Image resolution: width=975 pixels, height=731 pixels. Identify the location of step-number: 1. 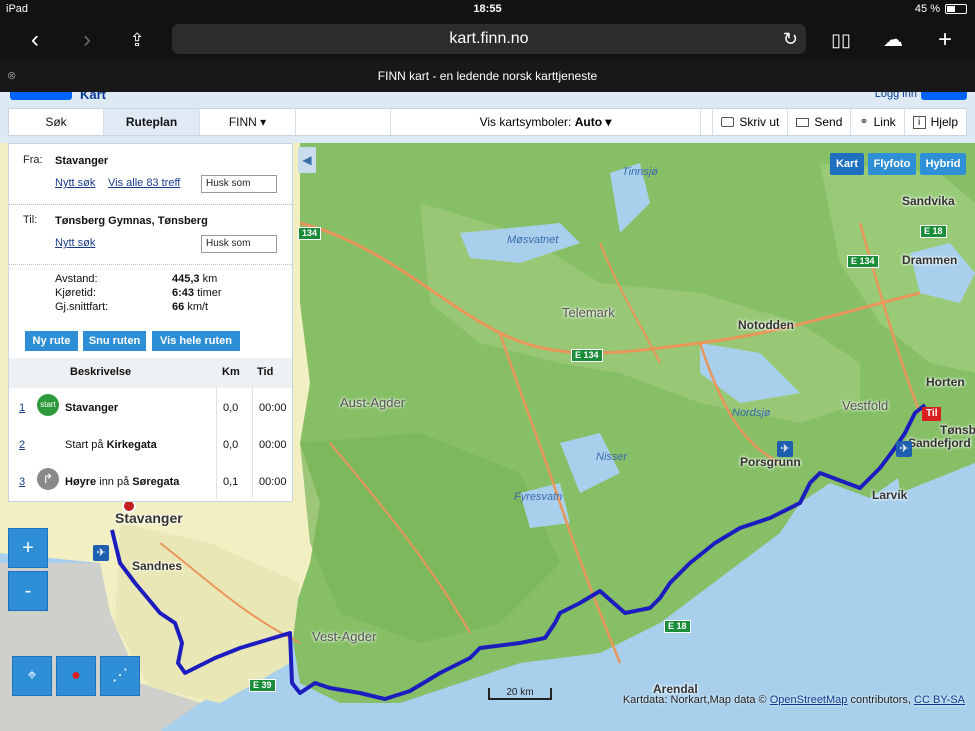
(22, 408).